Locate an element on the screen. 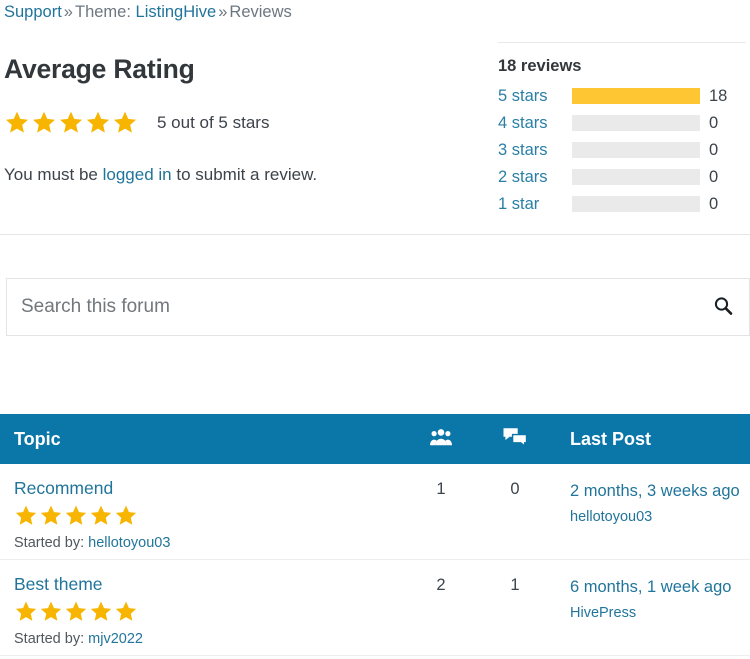  voices-count: 2 is located at coordinates (441, 585).